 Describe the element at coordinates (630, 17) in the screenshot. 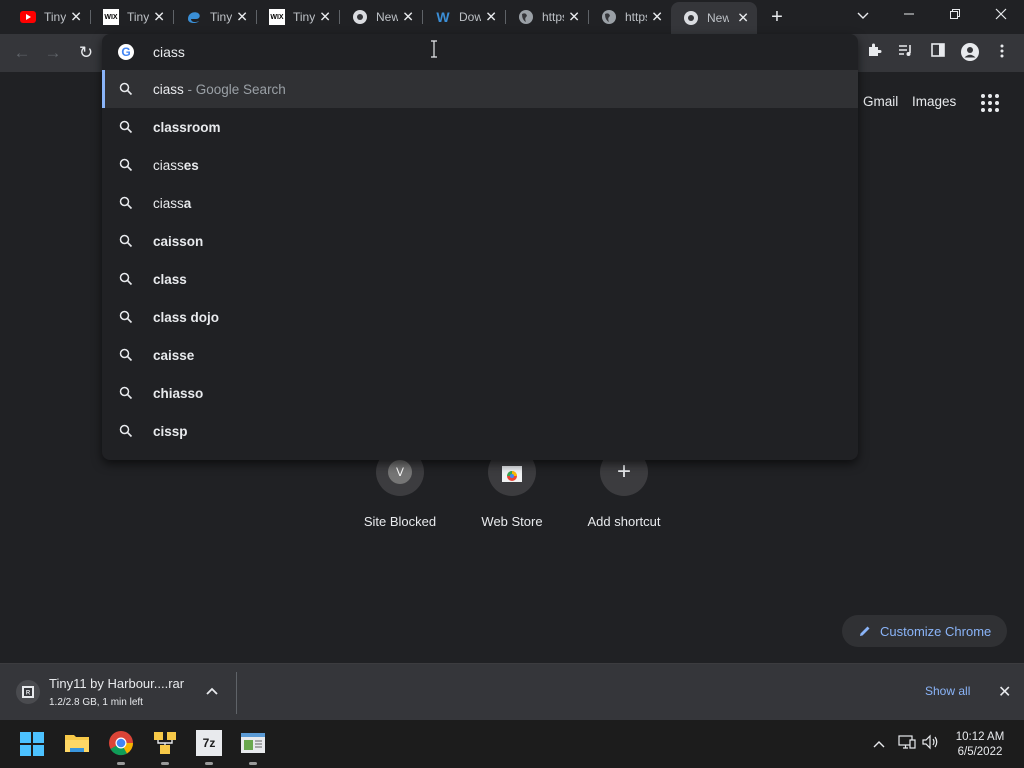

I see `tab-8: https ✕` at that location.